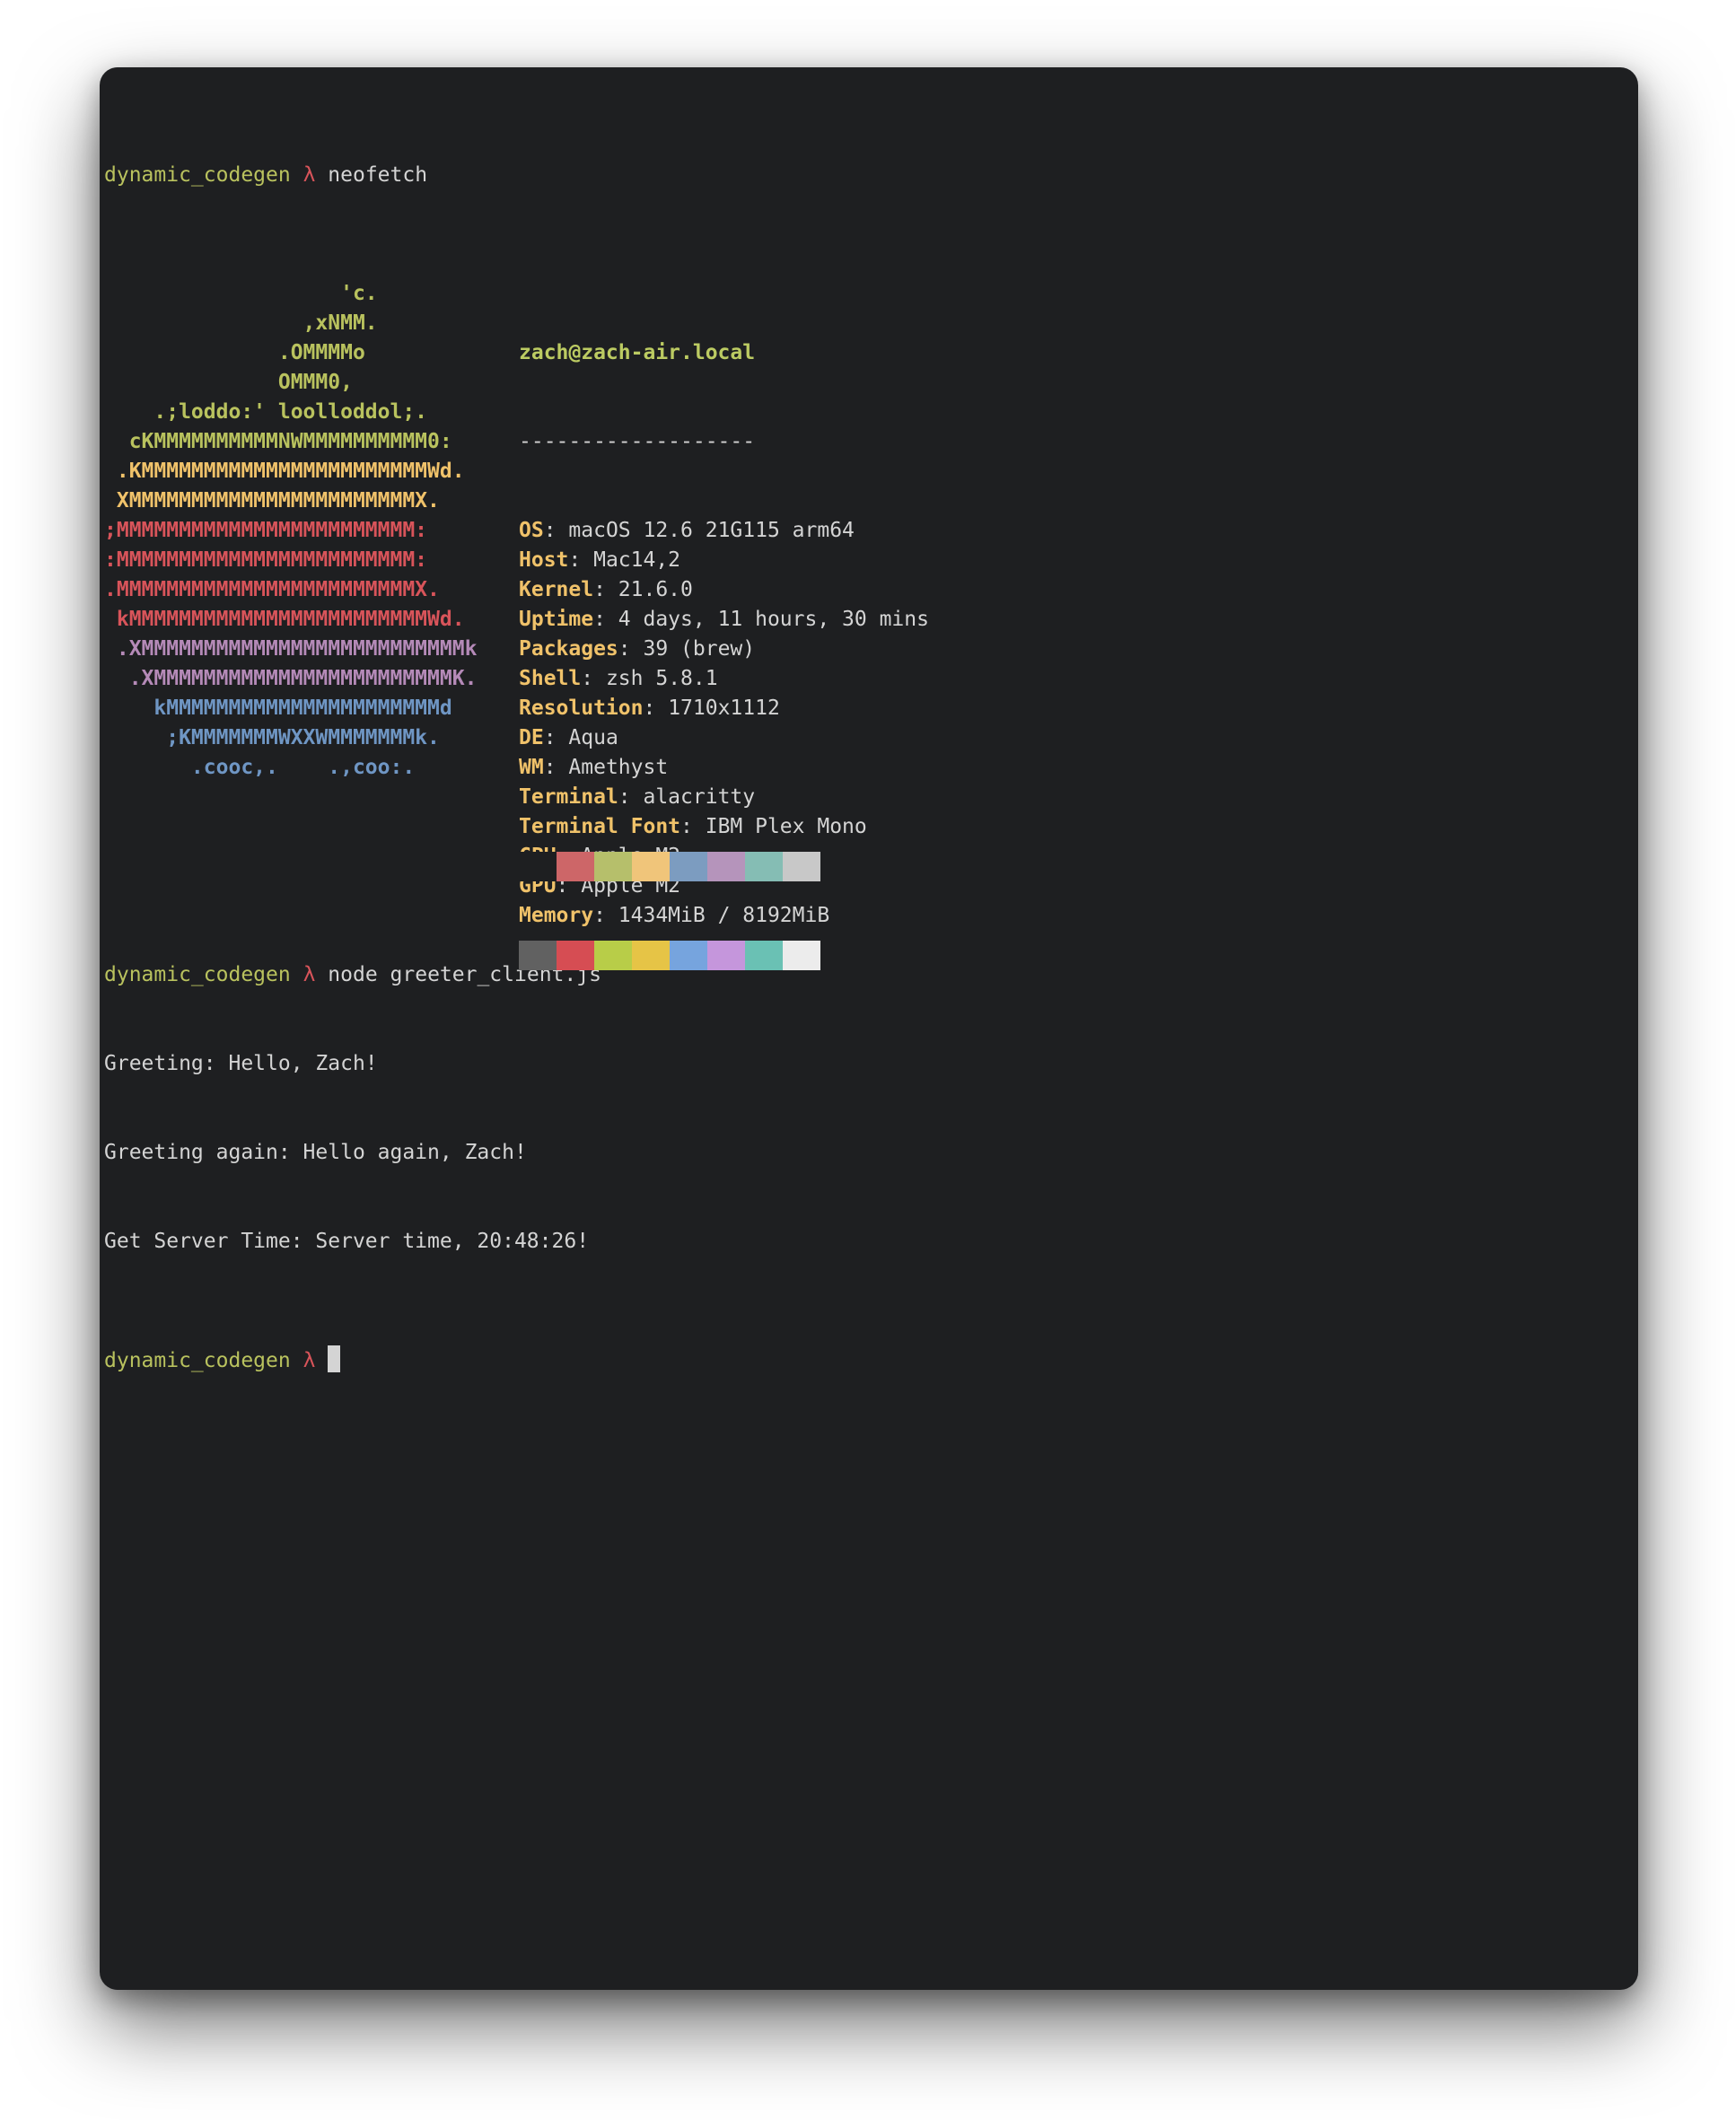 Image resolution: width=1736 pixels, height=2120 pixels. Describe the element at coordinates (568, 649) in the screenshot. I see `info-key: Packages` at that location.